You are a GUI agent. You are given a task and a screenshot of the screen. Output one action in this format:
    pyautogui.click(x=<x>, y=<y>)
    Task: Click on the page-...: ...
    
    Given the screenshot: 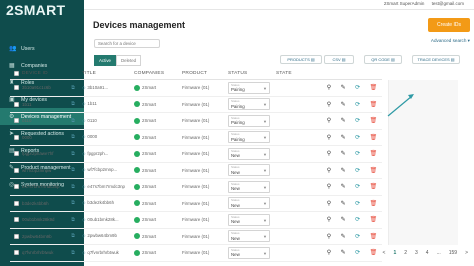 What is the action you would take?
    pyautogui.click(x=439, y=253)
    